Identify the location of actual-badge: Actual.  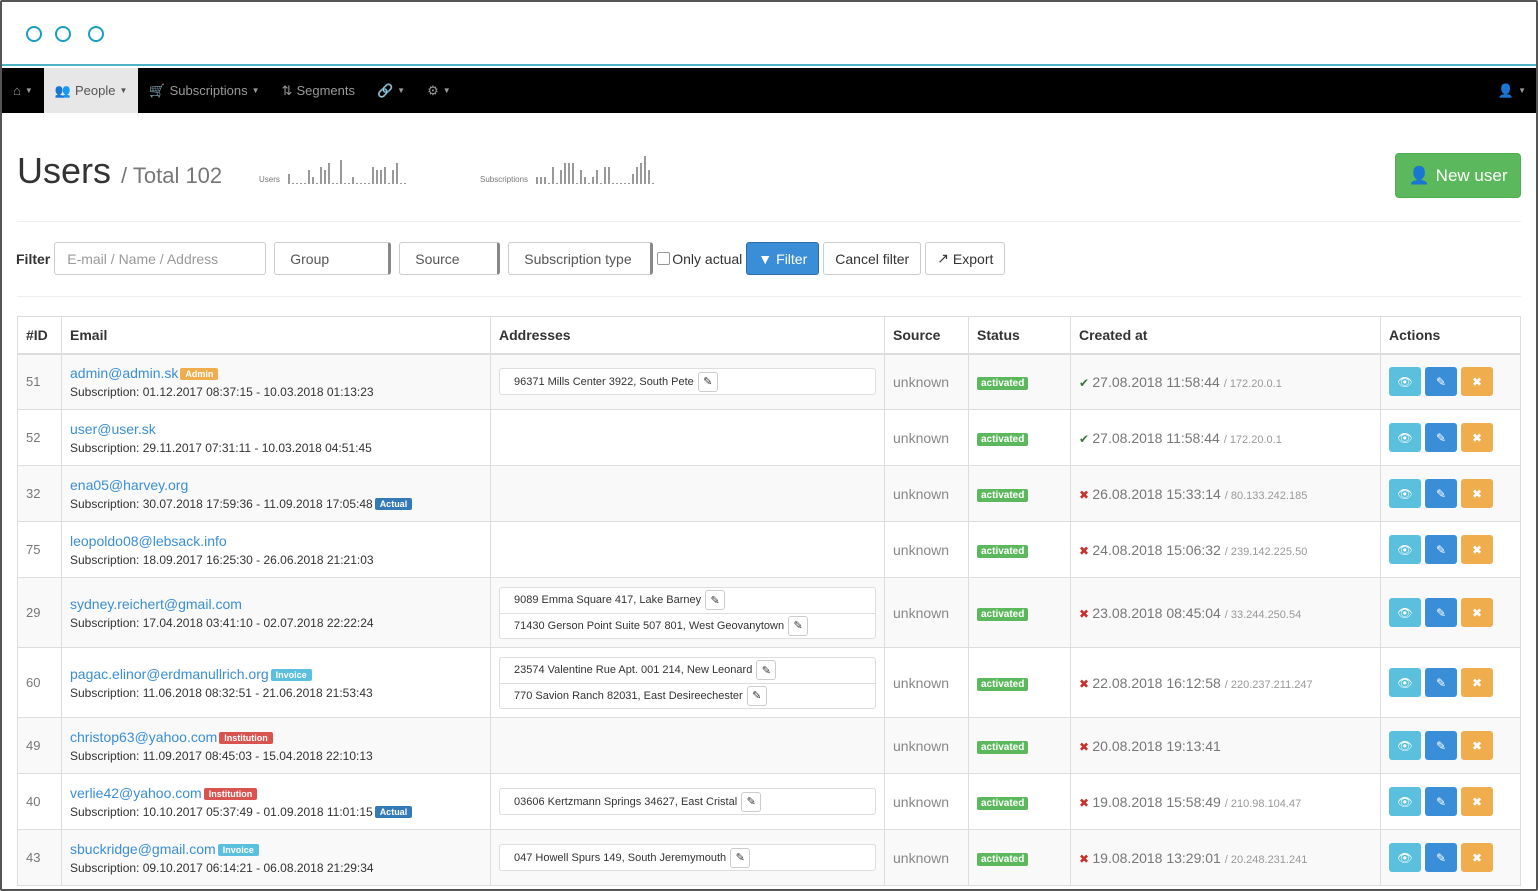
(393, 812).